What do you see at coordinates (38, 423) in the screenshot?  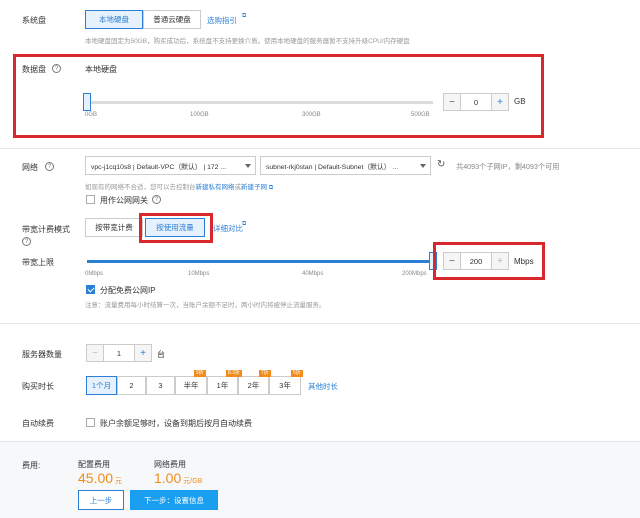 I see `auto-renew-label: 自动续费` at bounding box center [38, 423].